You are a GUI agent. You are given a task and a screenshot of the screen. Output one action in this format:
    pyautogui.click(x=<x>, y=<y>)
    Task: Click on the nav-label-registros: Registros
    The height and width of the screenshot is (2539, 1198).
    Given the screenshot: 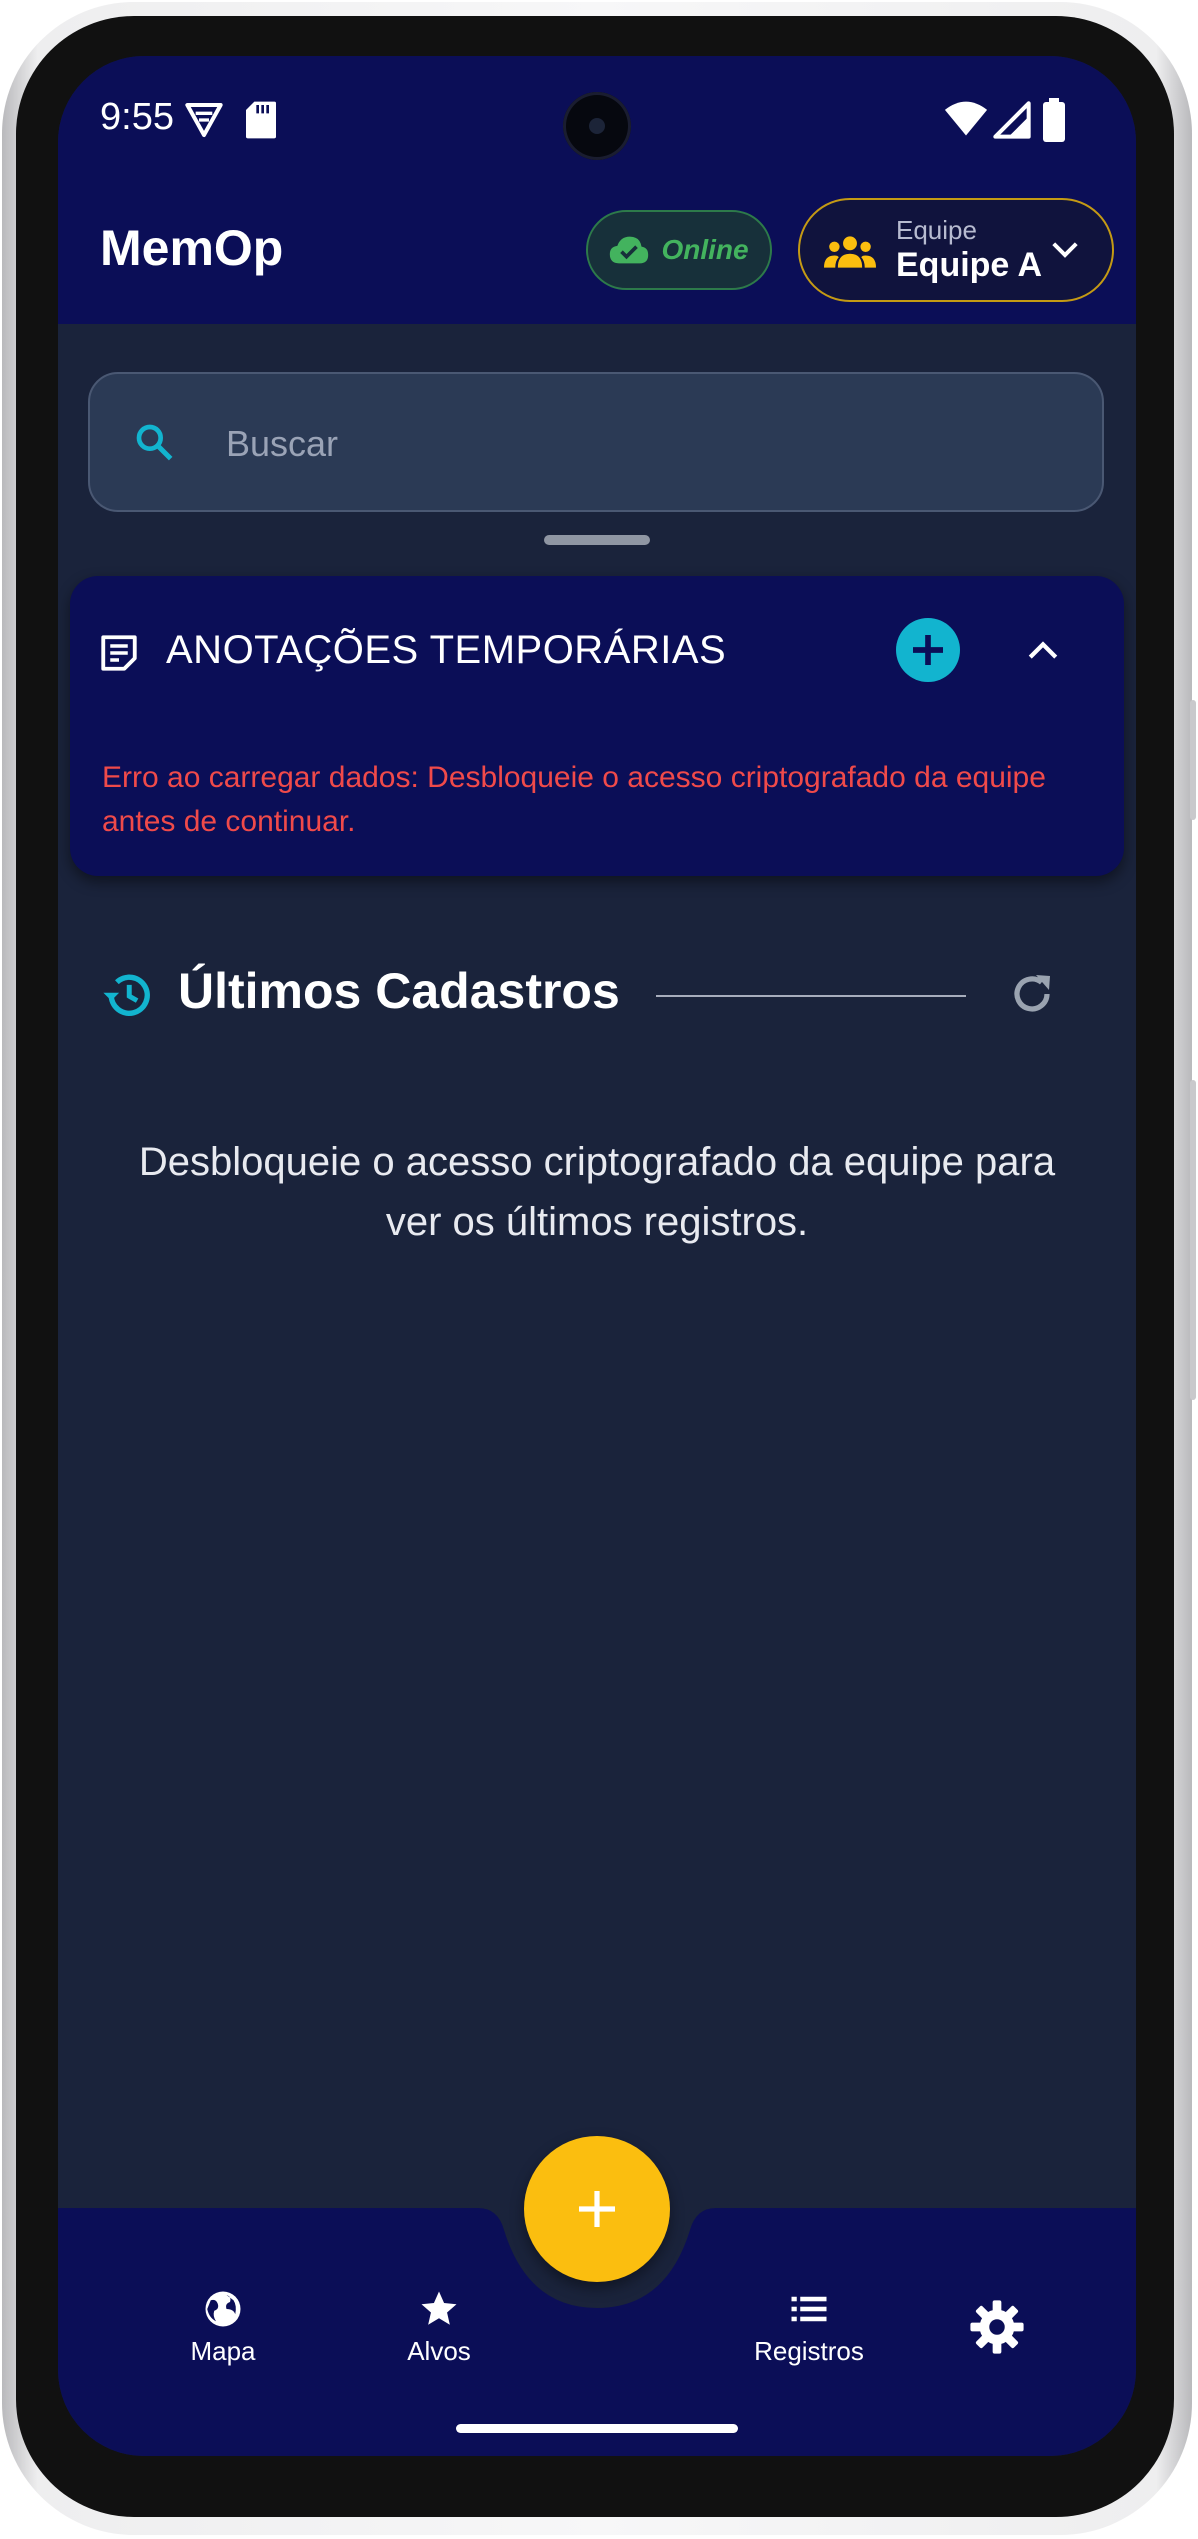 What is the action you would take?
    pyautogui.click(x=809, y=2351)
    